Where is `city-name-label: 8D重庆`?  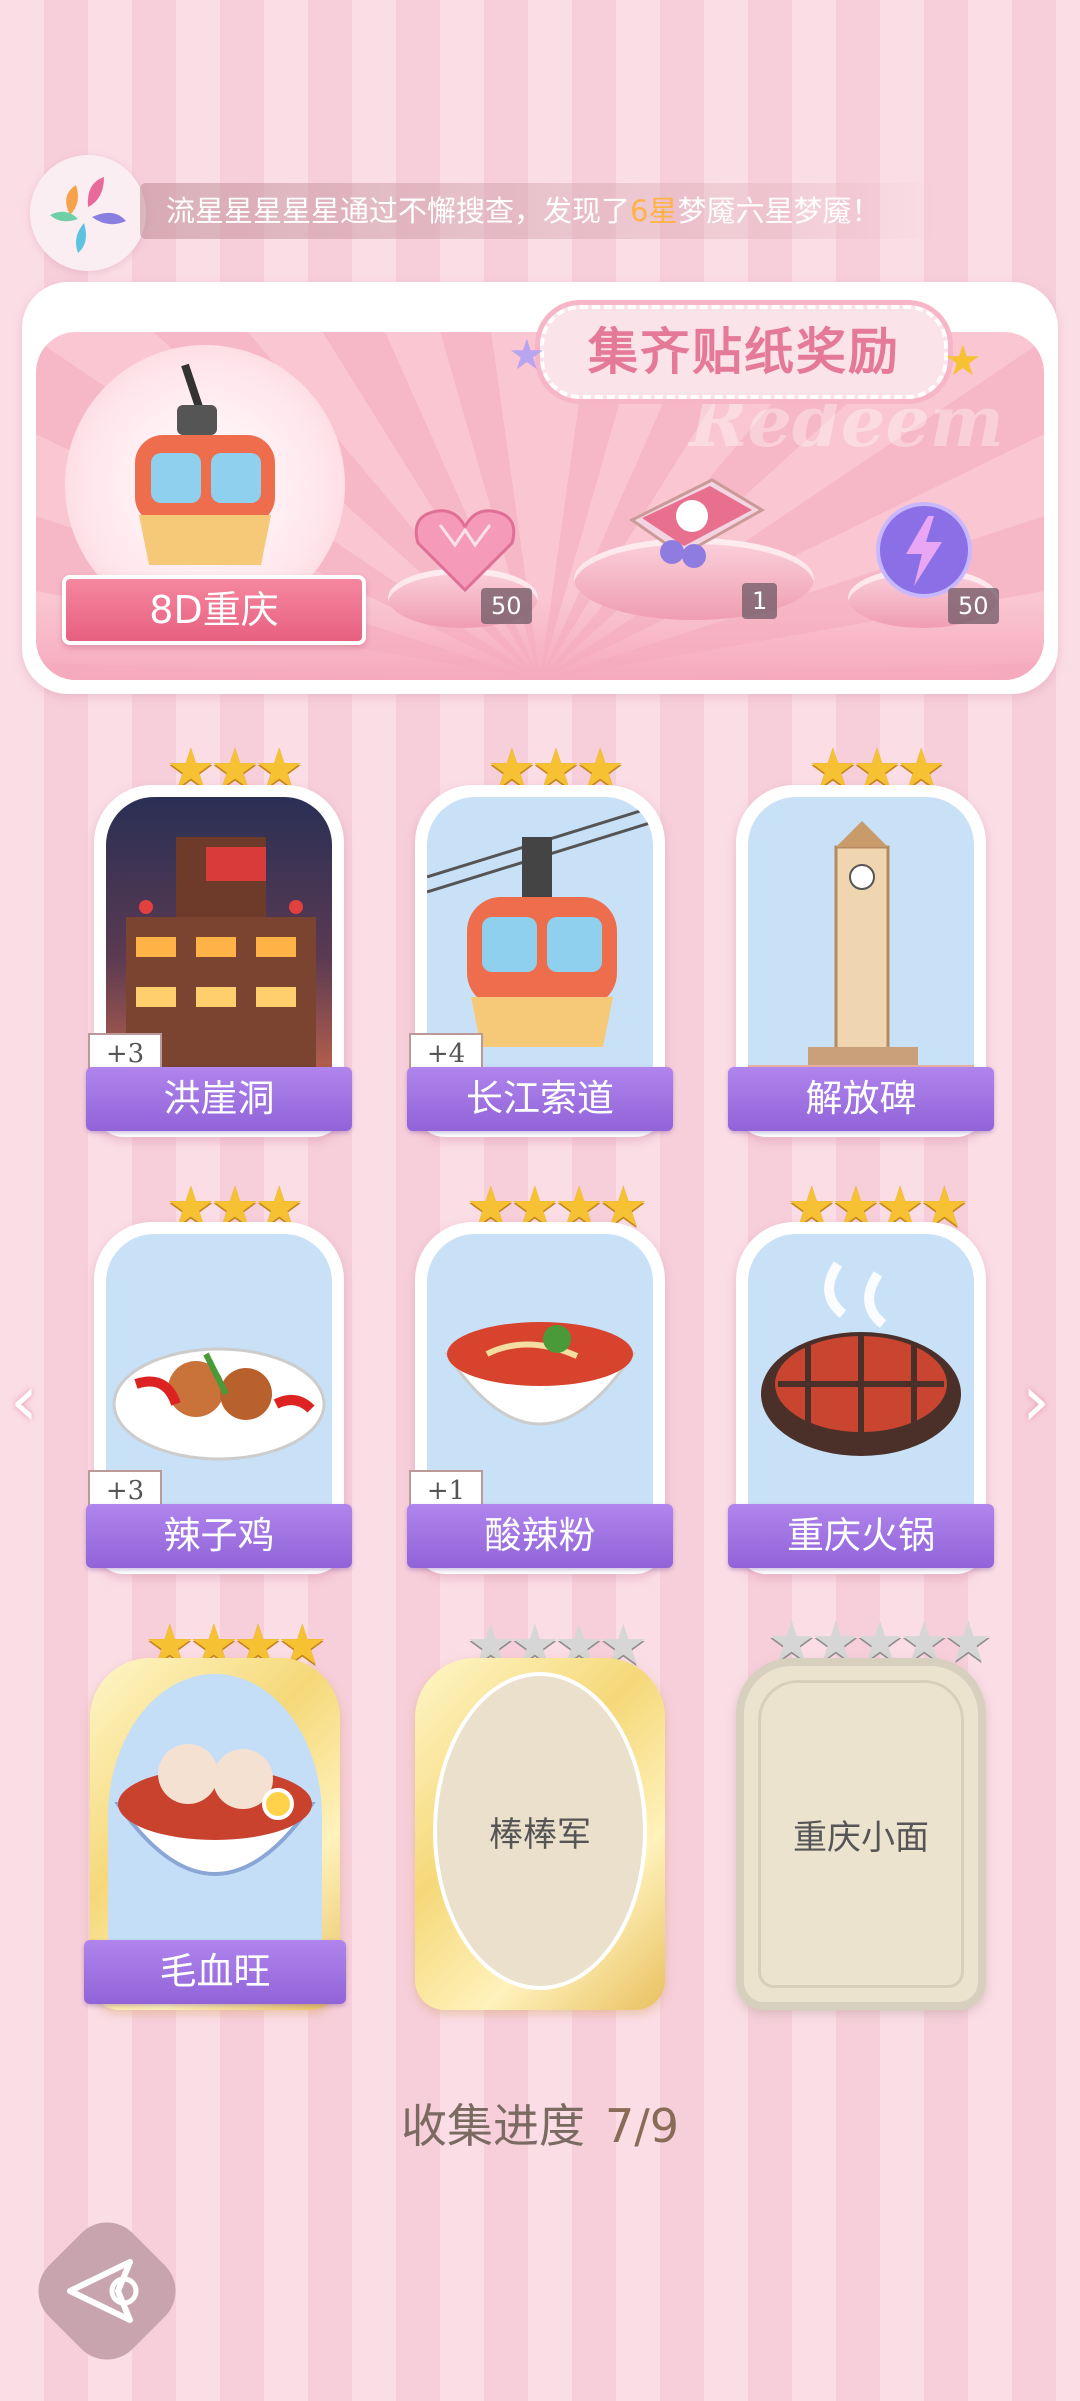
city-name-label: 8D重庆 is located at coordinates (214, 610).